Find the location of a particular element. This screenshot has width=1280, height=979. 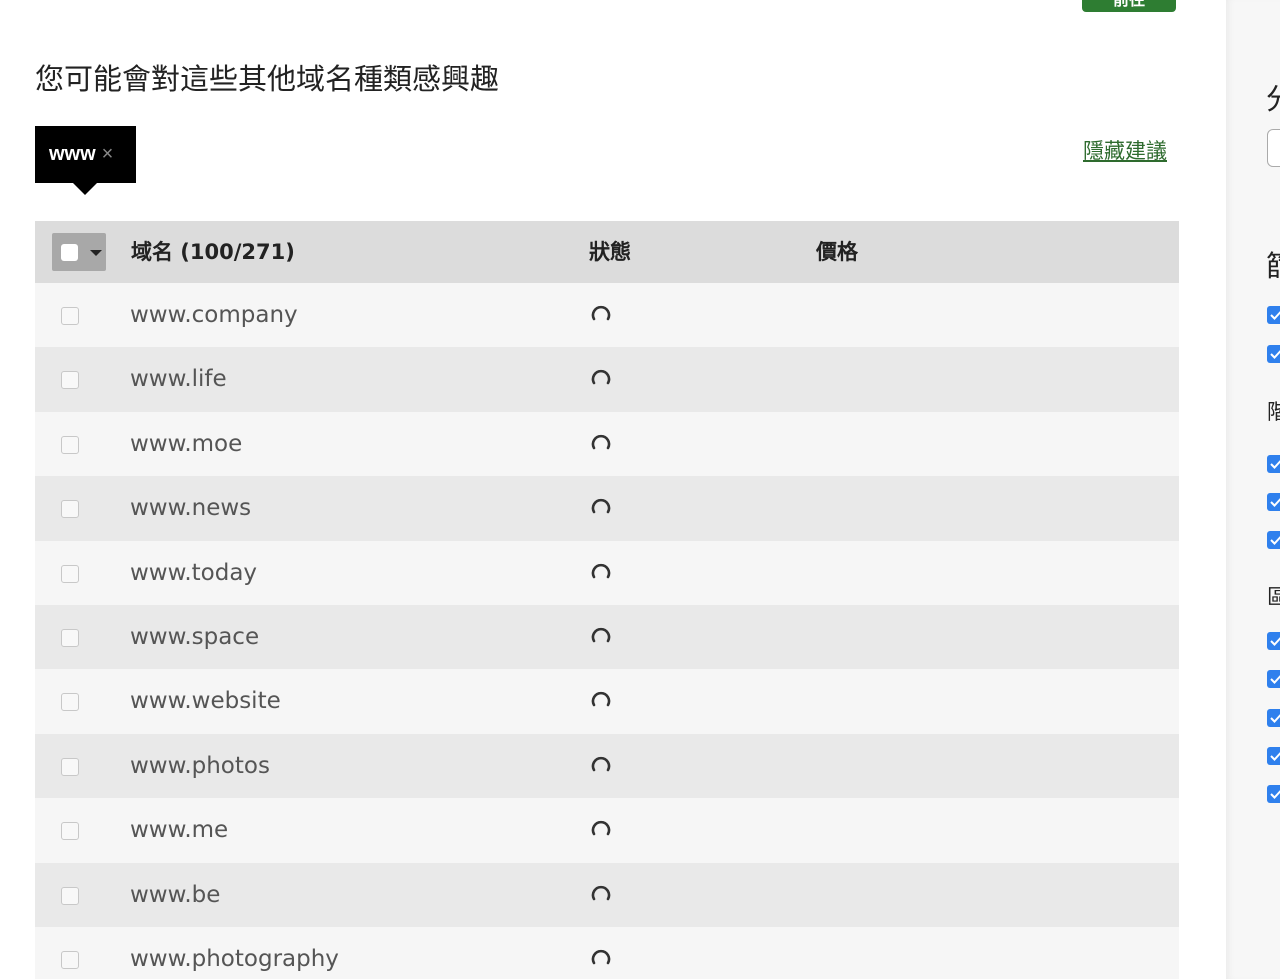

table-row: www.life is located at coordinates (607, 379).